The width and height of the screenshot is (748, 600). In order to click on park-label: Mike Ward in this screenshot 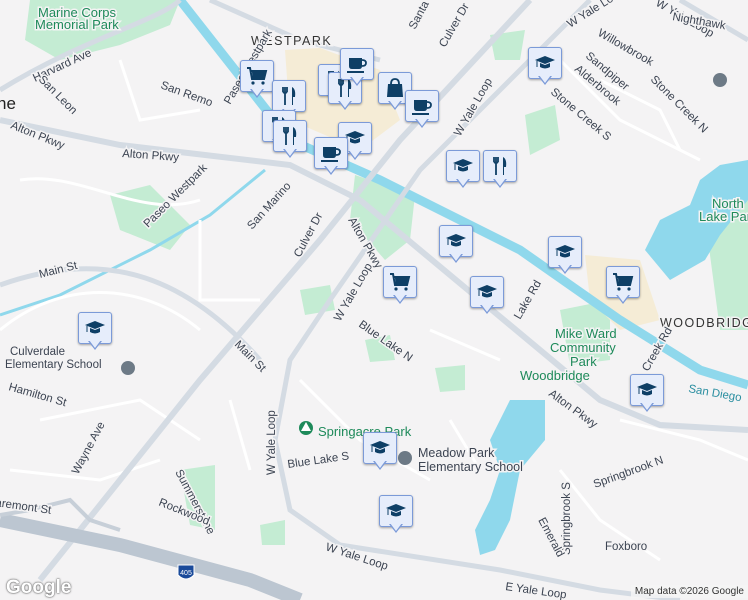, I will do `click(586, 333)`.